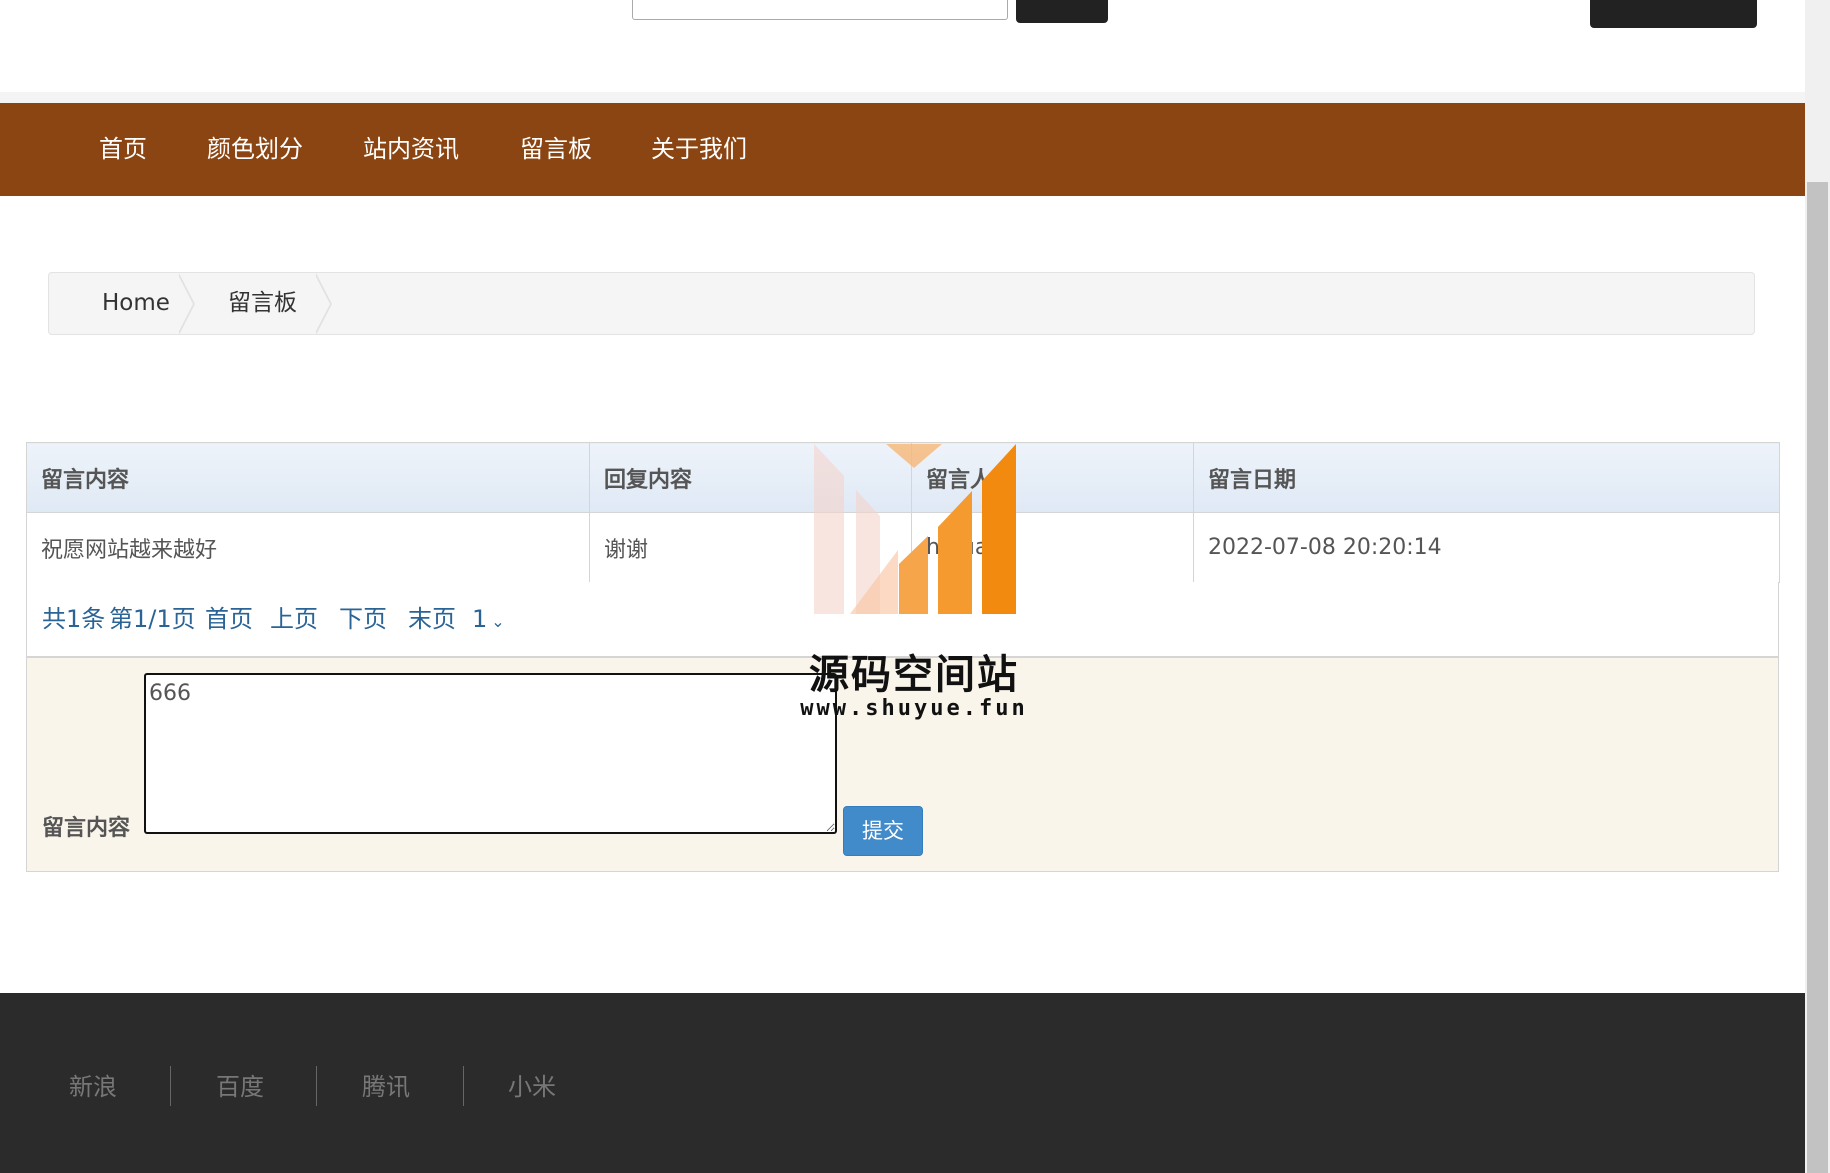 This screenshot has height=1173, width=1830. Describe the element at coordinates (262, 303) in the screenshot. I see `breadcrumb-current: 留言板` at that location.